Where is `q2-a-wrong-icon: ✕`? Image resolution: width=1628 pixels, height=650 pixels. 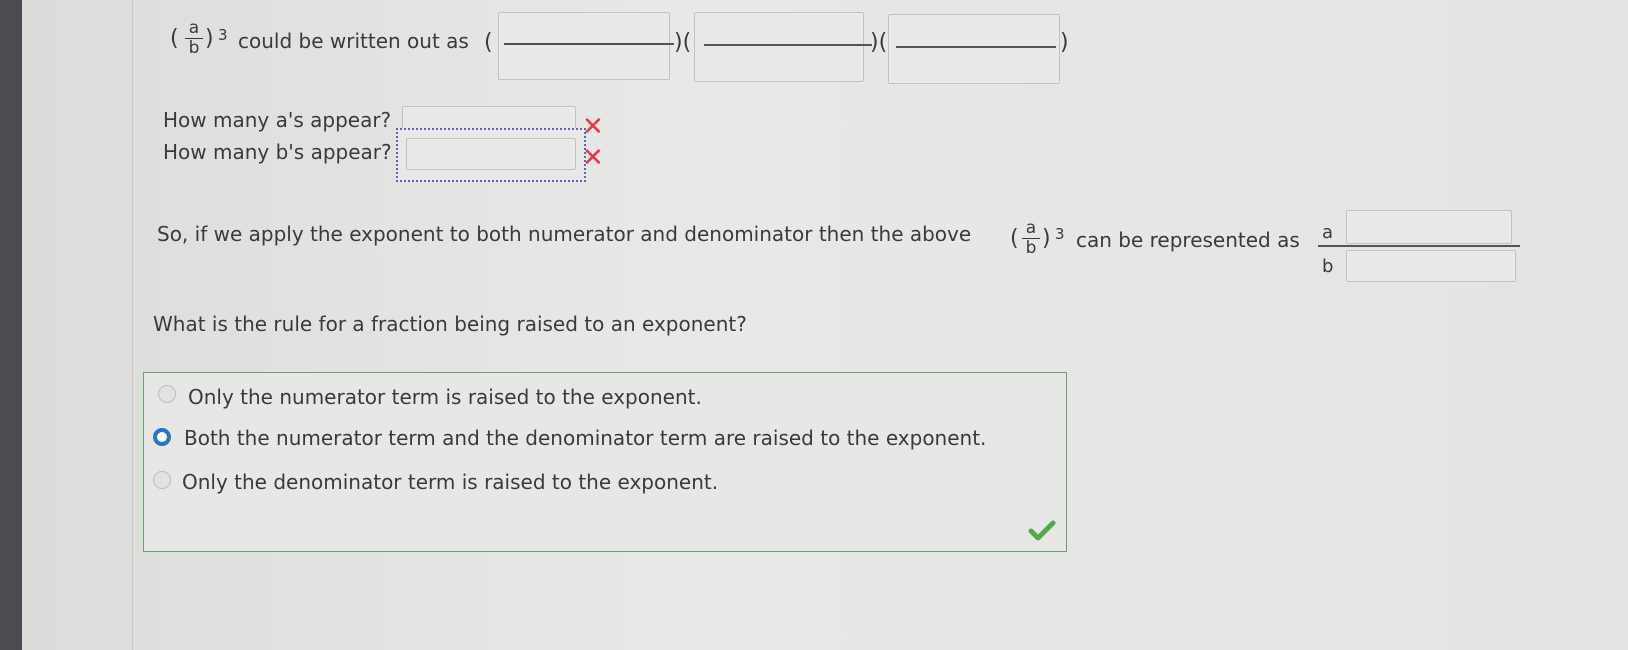
q2-a-wrong-icon: ✕ is located at coordinates (593, 127).